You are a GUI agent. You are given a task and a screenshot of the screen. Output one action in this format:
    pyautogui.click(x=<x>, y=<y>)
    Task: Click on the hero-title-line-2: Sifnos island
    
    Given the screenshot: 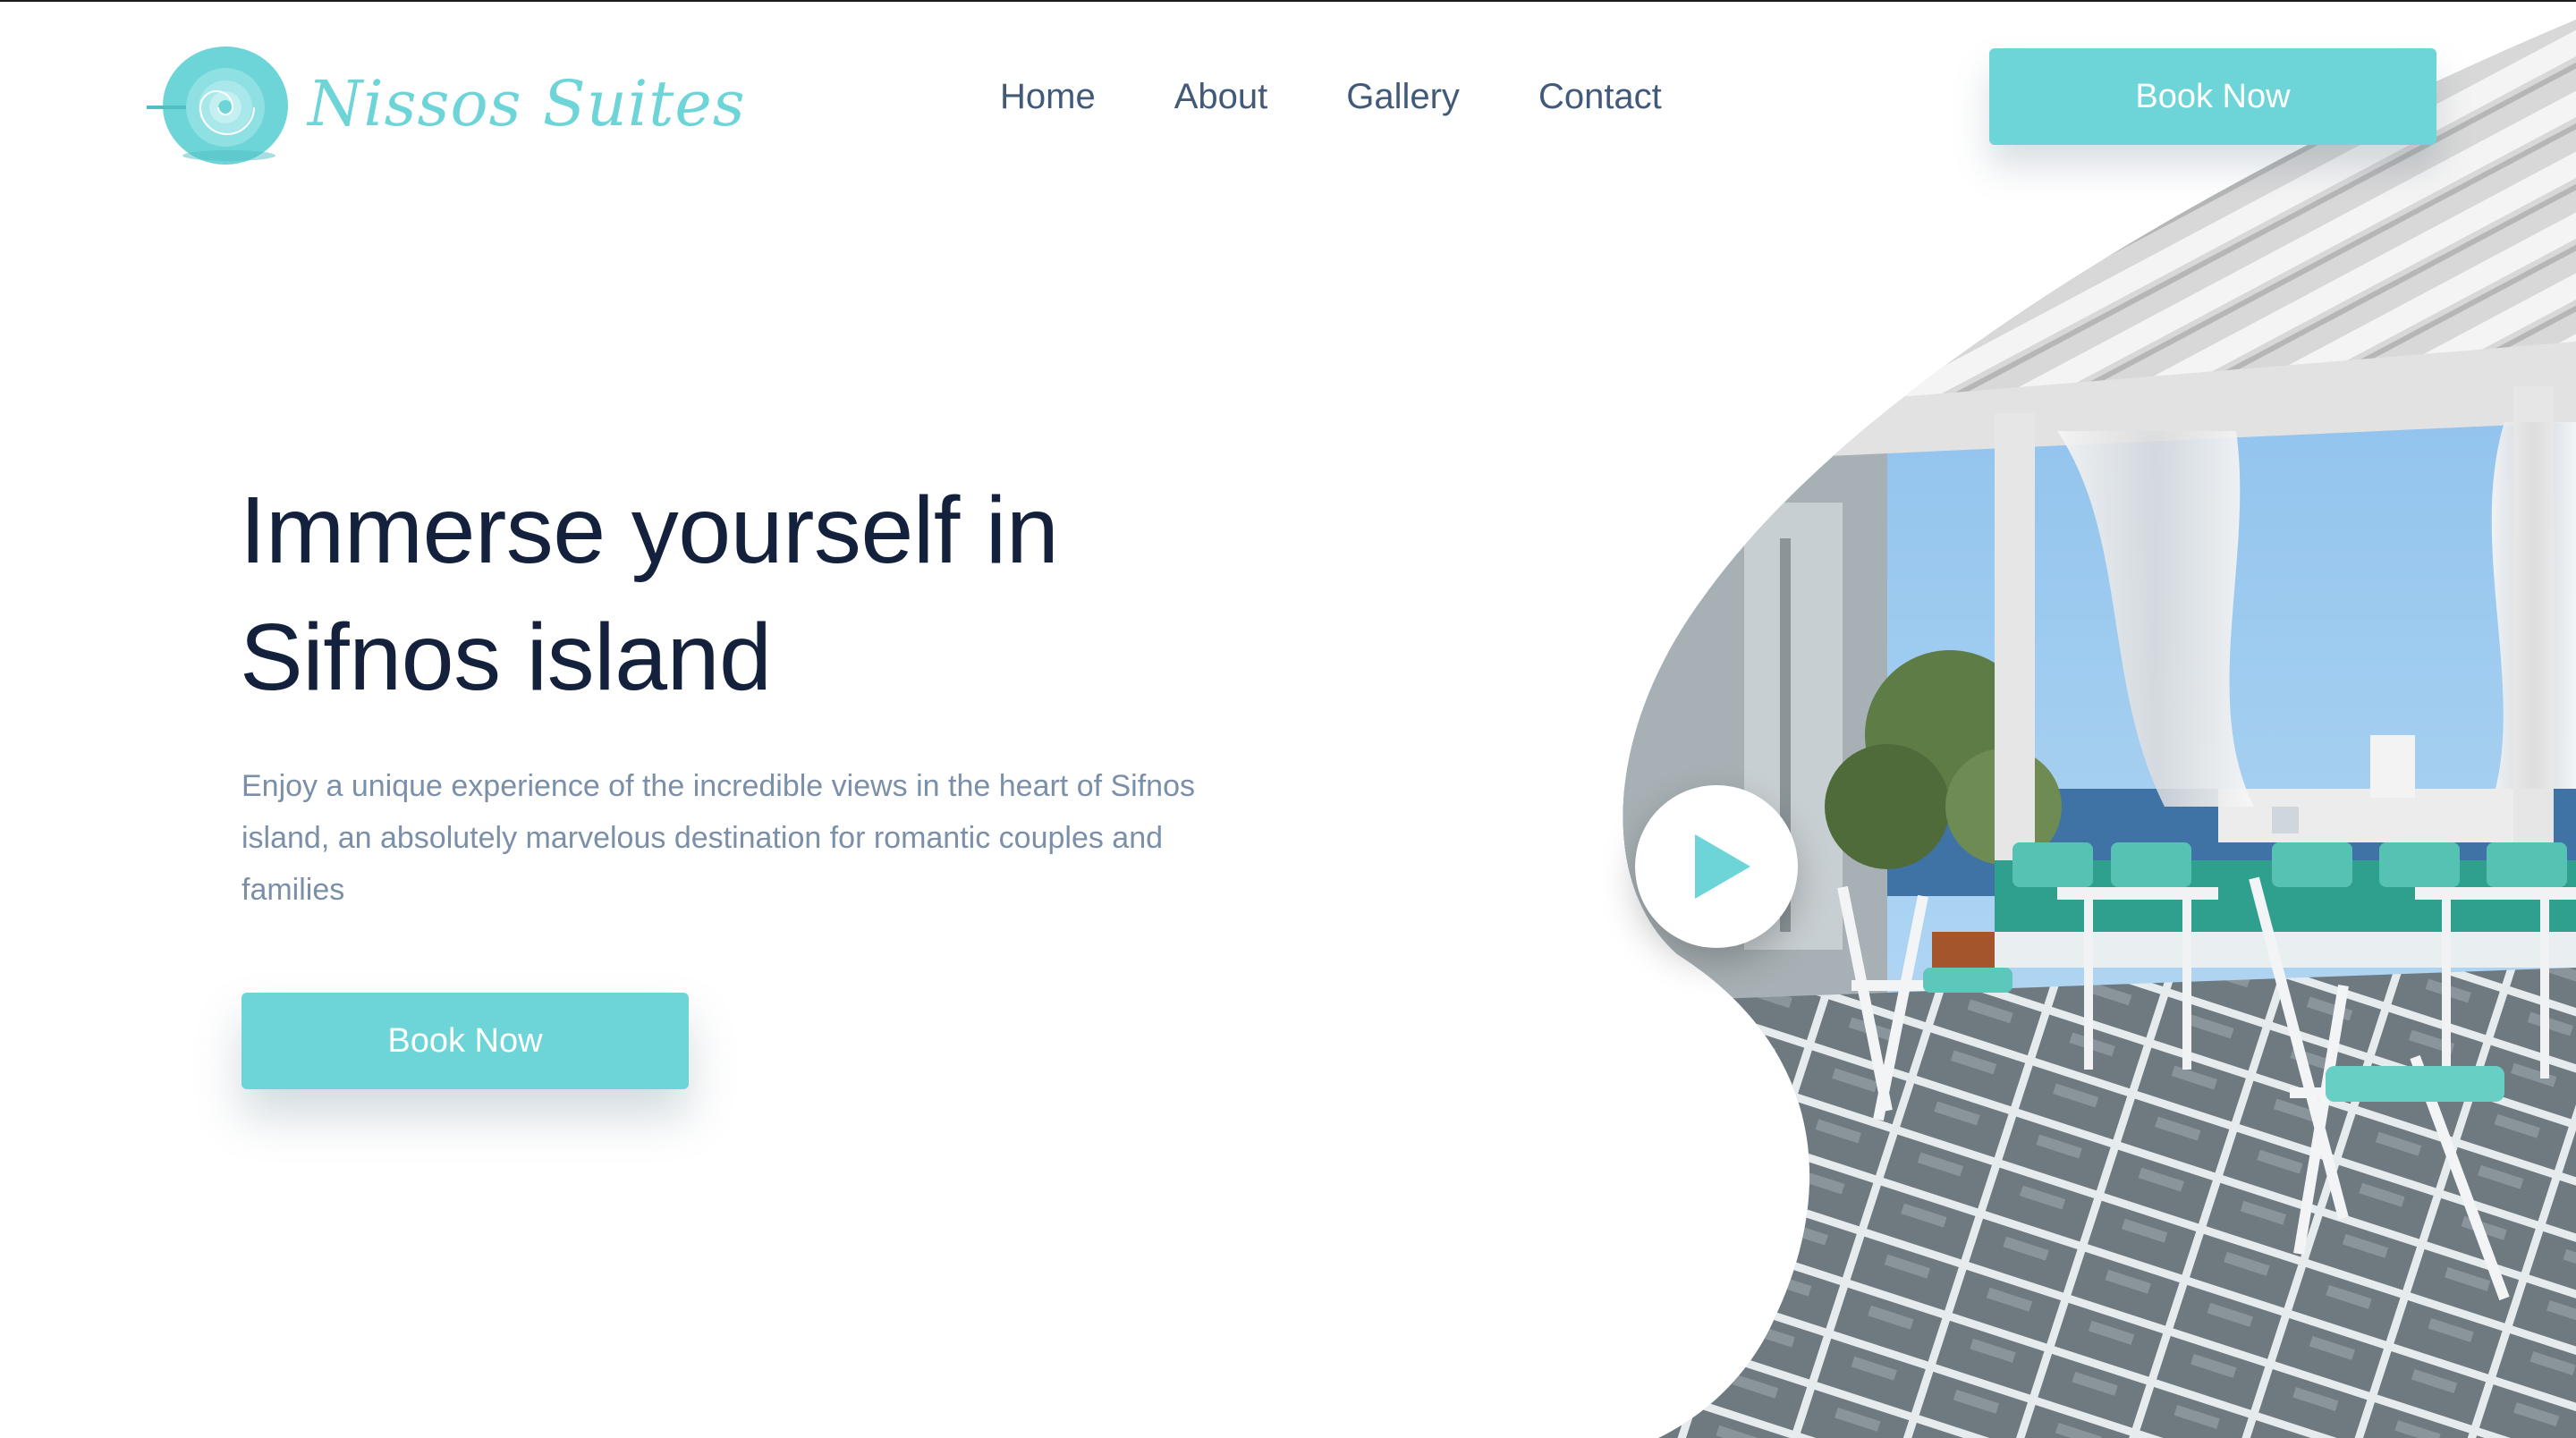 What is the action you would take?
    pyautogui.click(x=506, y=657)
    